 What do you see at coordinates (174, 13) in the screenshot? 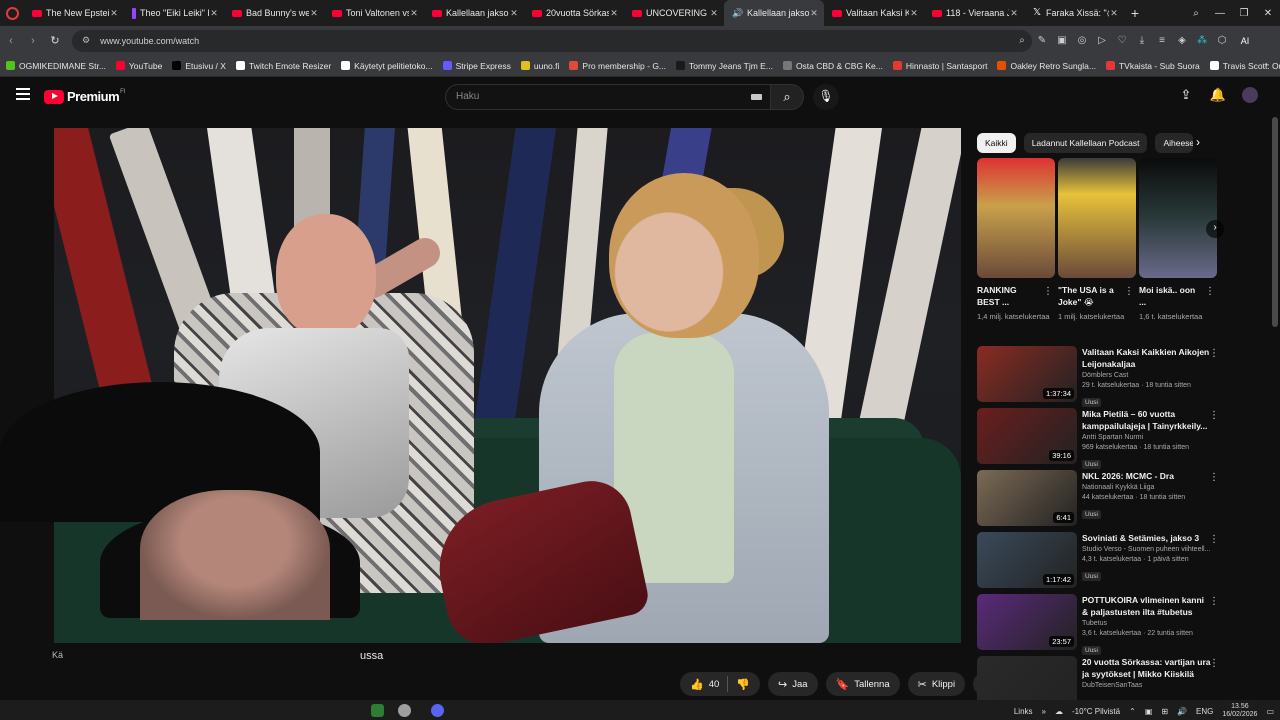
I see `browser-tab: Theo "Eiki Leiki" Kolehm✕` at bounding box center [174, 13].